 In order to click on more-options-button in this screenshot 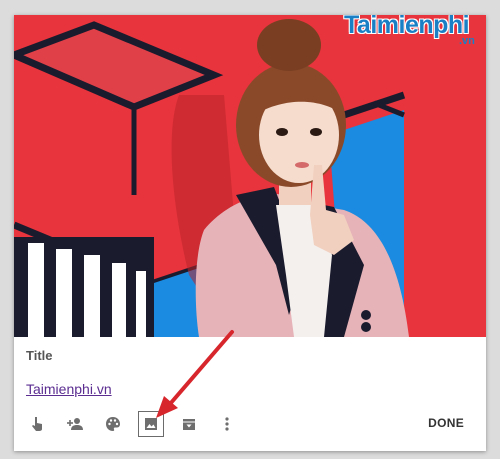, I will do `click(227, 424)`.